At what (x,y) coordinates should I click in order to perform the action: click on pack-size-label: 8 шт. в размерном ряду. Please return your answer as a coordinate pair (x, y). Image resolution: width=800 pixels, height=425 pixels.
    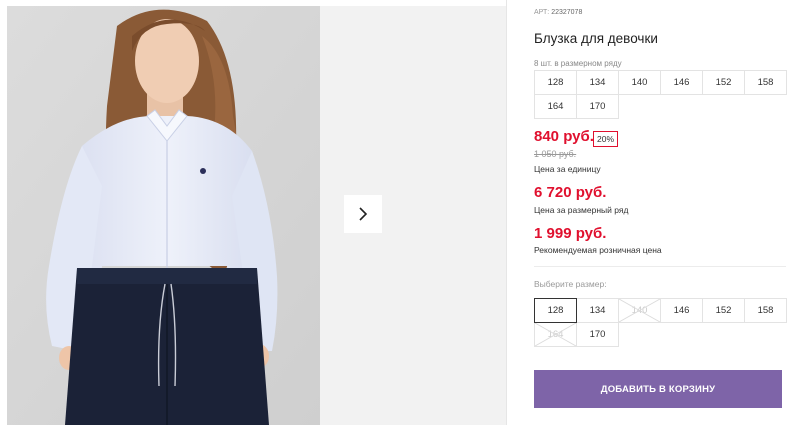
    Looking at the image, I should click on (578, 63).